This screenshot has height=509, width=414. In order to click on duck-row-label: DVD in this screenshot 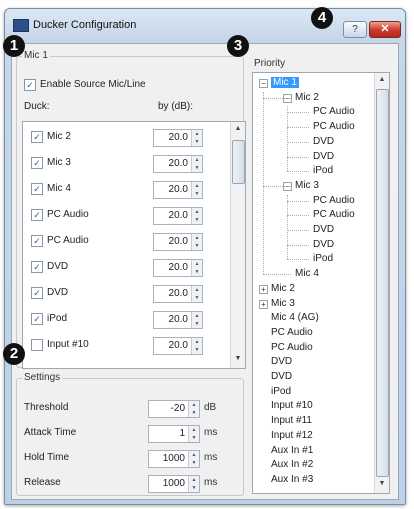, I will do `click(58, 292)`.